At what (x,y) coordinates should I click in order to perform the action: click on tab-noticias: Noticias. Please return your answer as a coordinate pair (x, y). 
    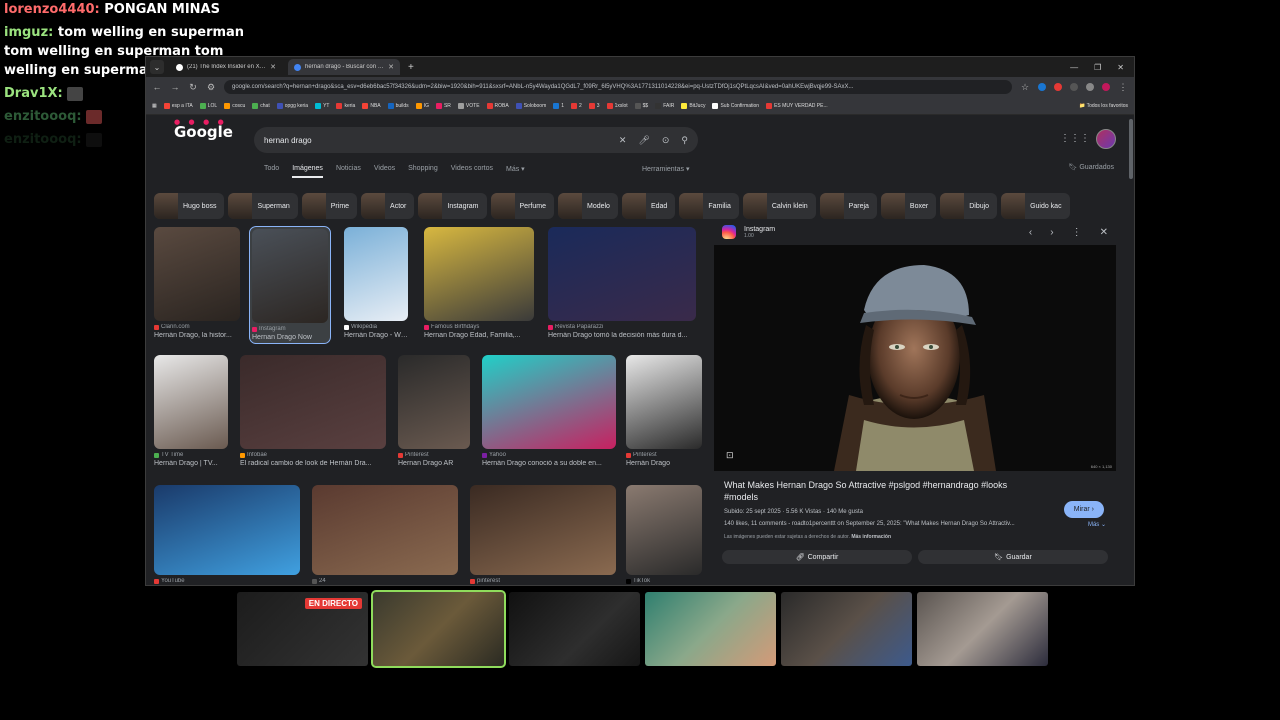
    Looking at the image, I should click on (348, 171).